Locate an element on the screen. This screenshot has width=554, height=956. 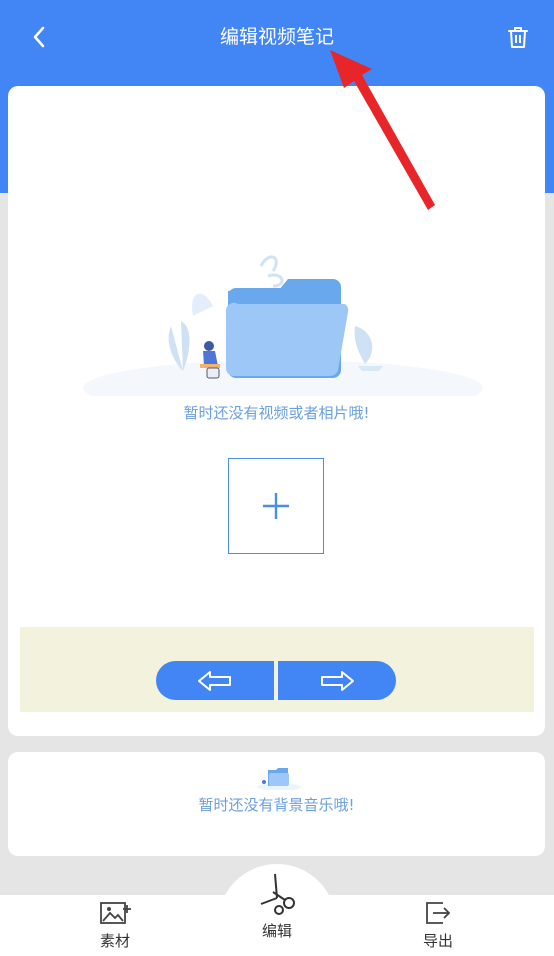
media-nav-area is located at coordinates (277, 669).